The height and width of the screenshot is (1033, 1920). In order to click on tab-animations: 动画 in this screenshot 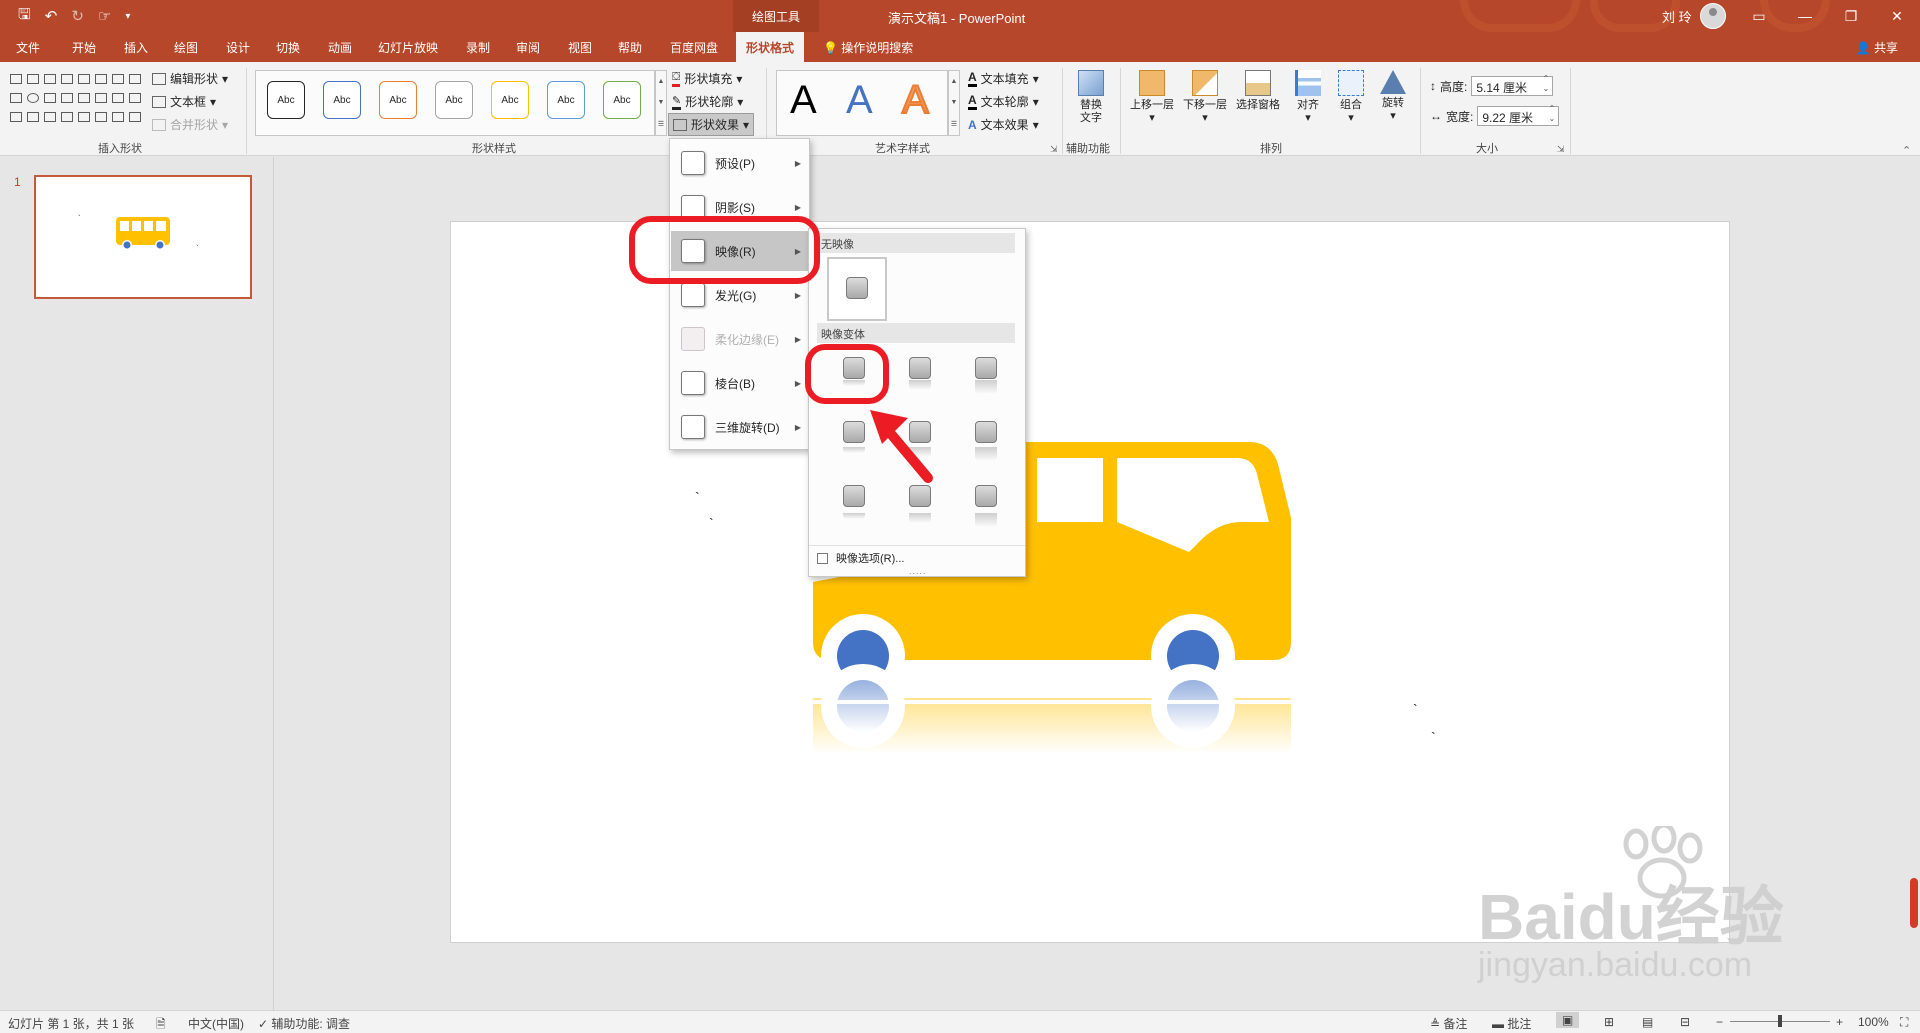, I will do `click(340, 47)`.